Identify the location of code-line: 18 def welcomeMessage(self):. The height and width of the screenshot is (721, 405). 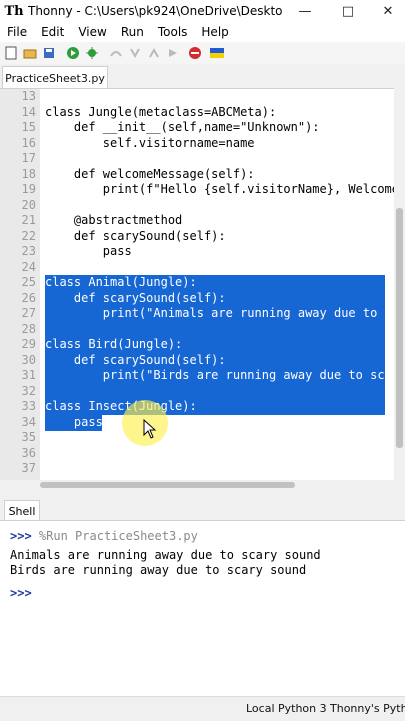
(197, 175).